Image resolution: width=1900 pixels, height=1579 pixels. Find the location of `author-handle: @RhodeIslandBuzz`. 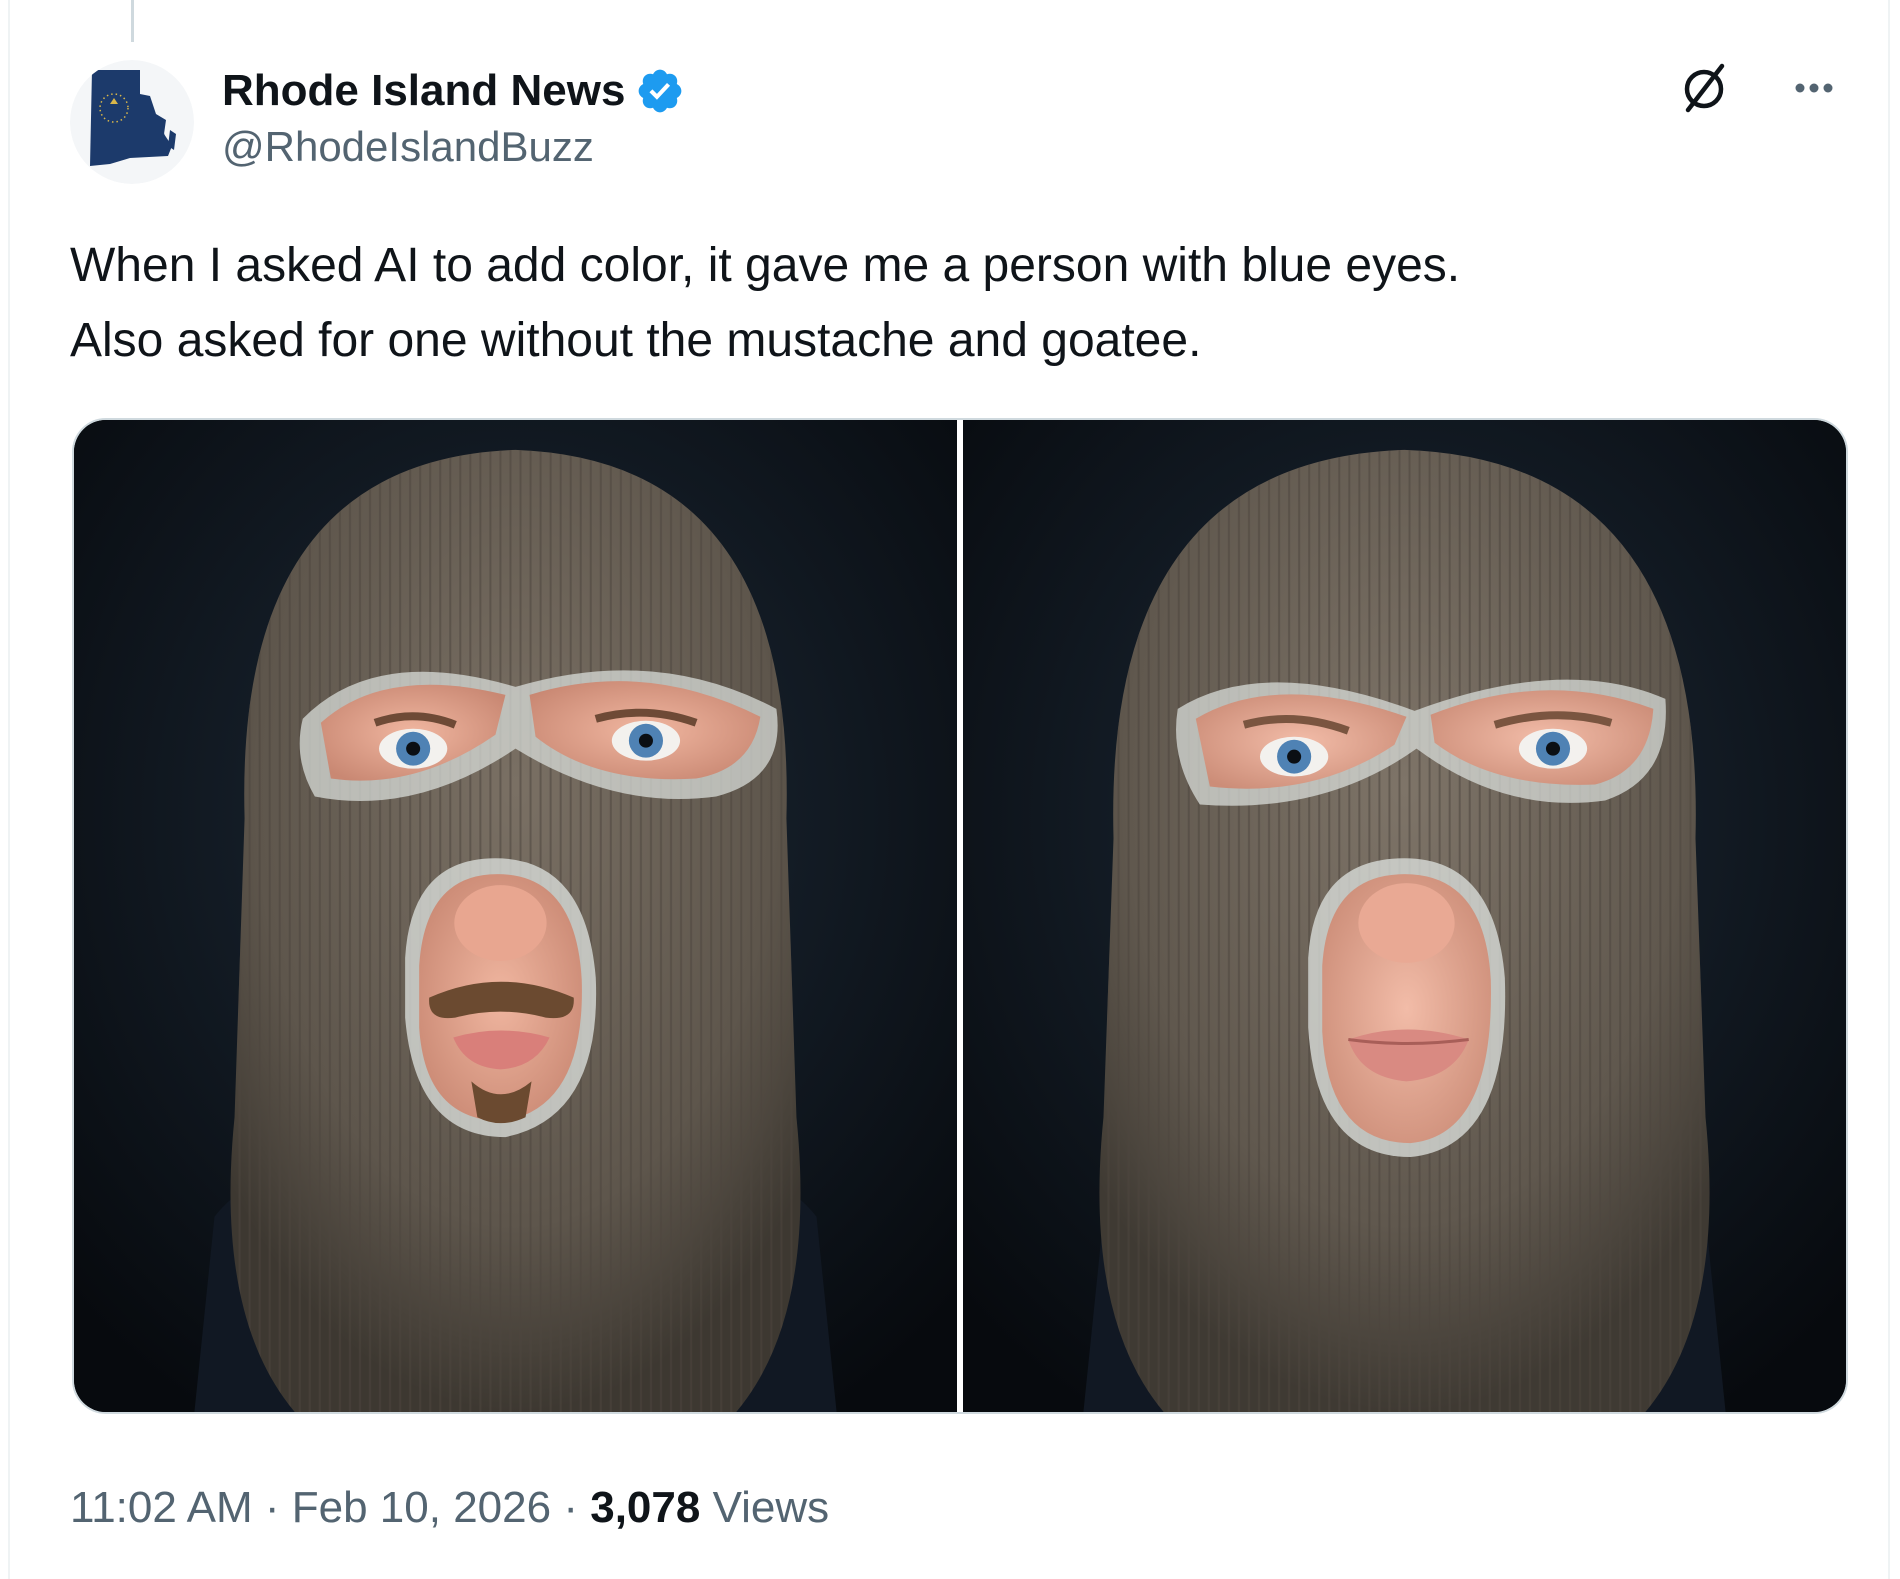

author-handle: @RhodeIslandBuzz is located at coordinates (453, 147).